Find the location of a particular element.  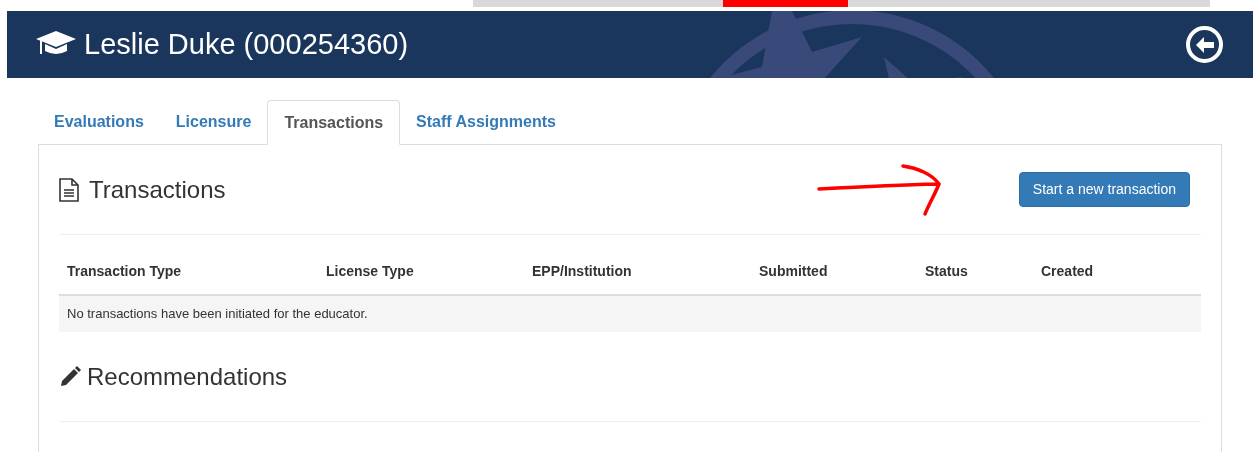

section-heading: Recommendations is located at coordinates (187, 376).